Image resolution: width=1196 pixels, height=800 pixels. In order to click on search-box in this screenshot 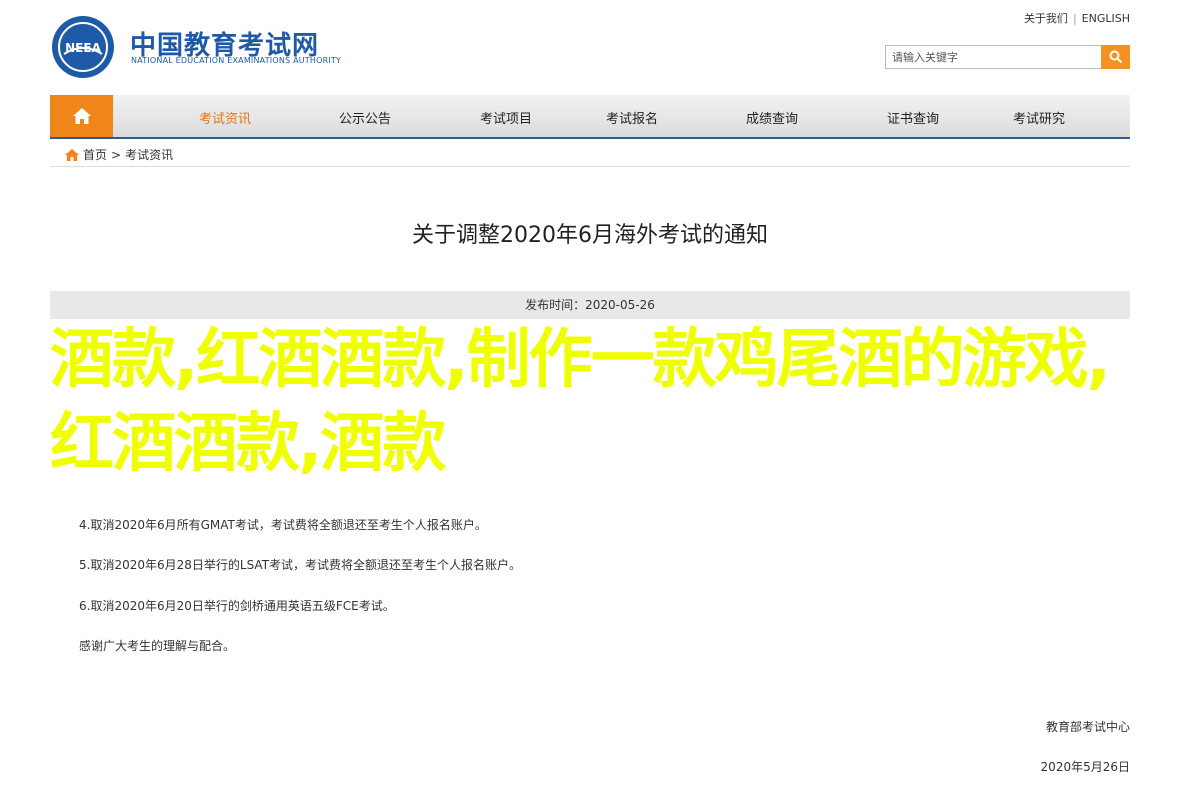, I will do `click(1007, 57)`.